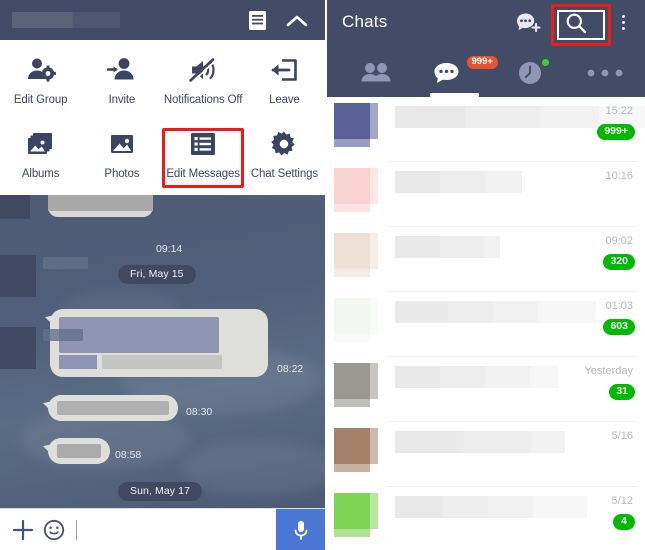  I want to click on chat-top-bar, so click(162, 20).